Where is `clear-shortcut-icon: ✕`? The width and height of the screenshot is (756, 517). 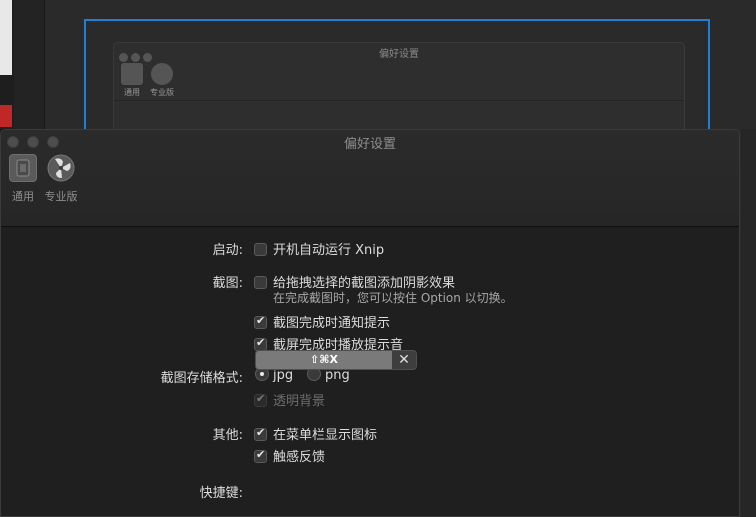 clear-shortcut-icon: ✕ is located at coordinates (404, 360).